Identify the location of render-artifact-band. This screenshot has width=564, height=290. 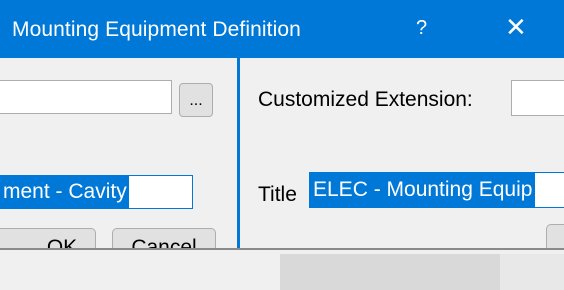
(282, 269).